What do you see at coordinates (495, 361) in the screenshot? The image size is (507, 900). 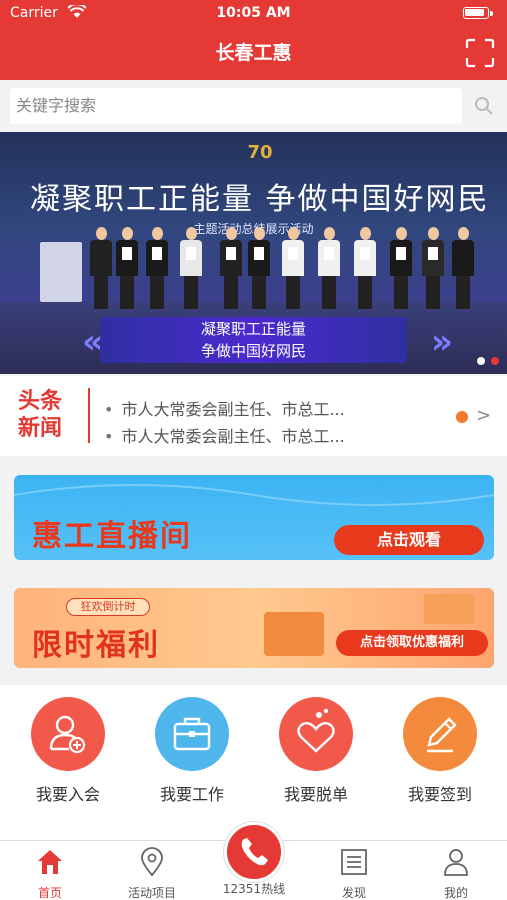 I see `carousel-dot-active` at bounding box center [495, 361].